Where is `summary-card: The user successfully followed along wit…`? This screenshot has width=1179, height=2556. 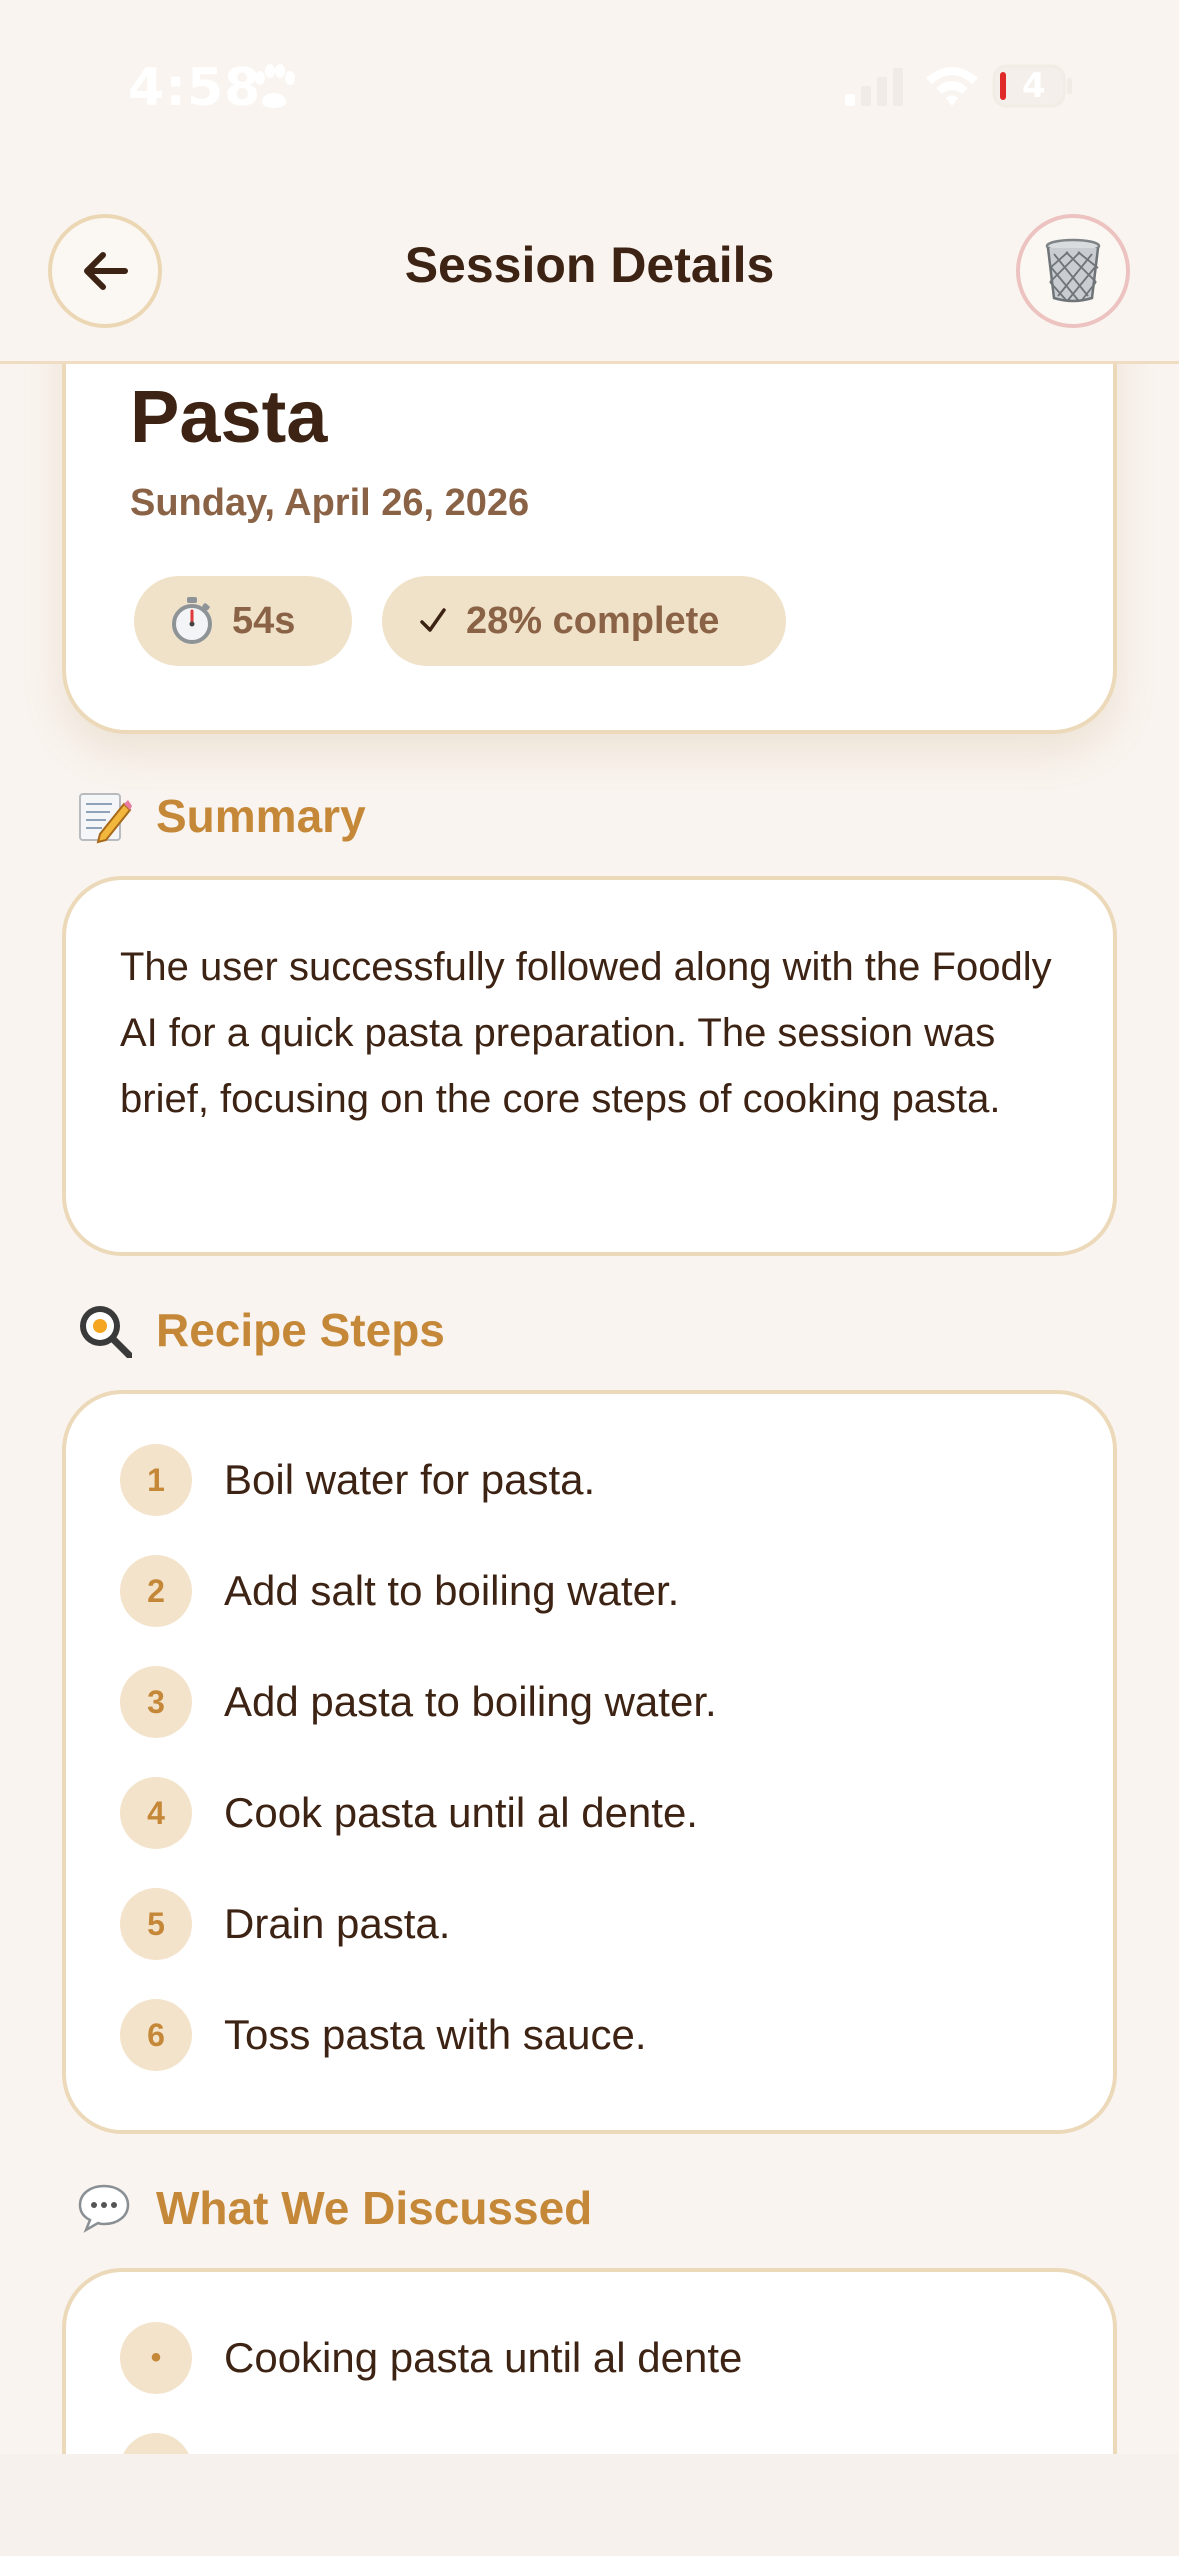 summary-card: The user successfully followed along wit… is located at coordinates (589, 1066).